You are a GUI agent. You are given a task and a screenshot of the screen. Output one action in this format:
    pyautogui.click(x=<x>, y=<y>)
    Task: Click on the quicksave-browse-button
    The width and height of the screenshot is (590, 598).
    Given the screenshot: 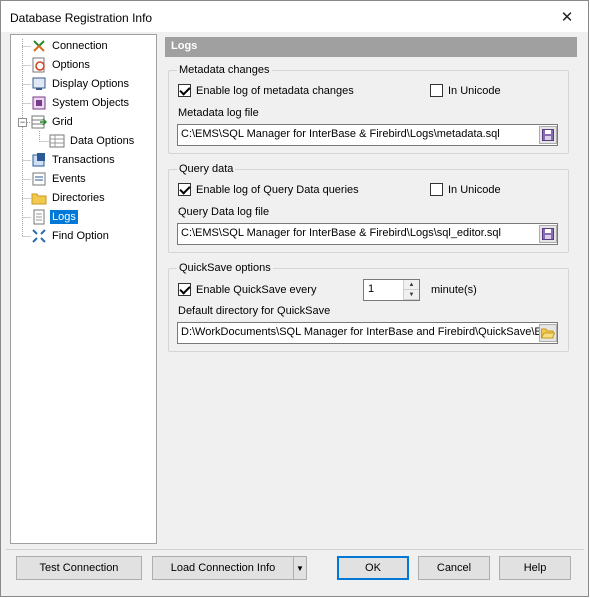 What is the action you would take?
    pyautogui.click(x=548, y=333)
    